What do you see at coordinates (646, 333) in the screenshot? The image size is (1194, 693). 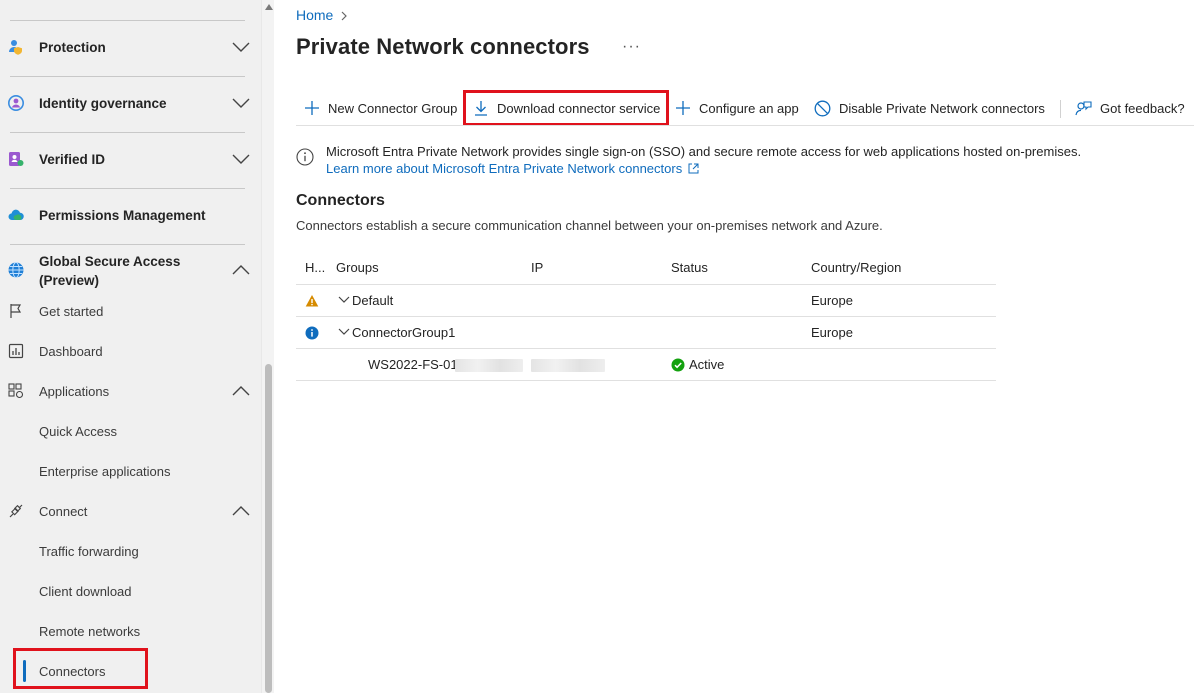 I see `table-row: ConnectorGroup1 Europe` at bounding box center [646, 333].